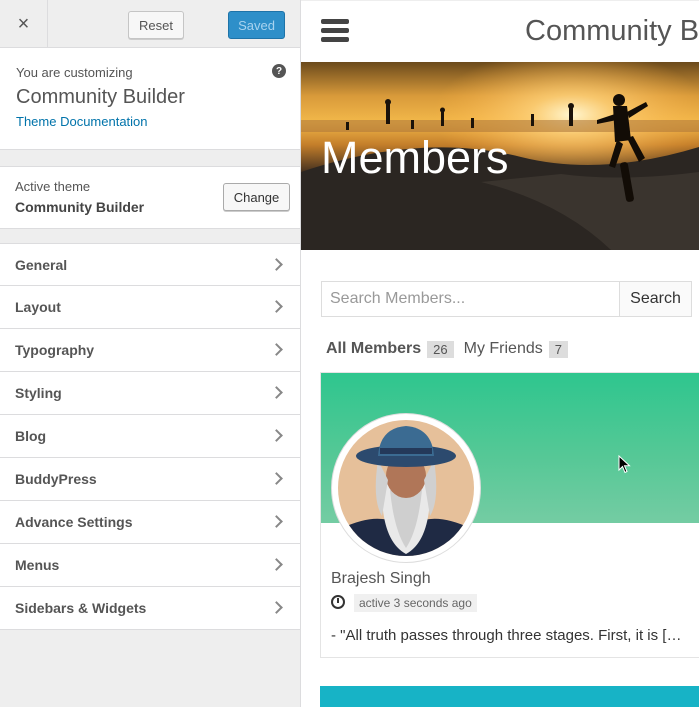 The height and width of the screenshot is (707, 699). What do you see at coordinates (150, 608) in the screenshot?
I see `section-sidebars-widgets: Sidebars & Widgets` at bounding box center [150, 608].